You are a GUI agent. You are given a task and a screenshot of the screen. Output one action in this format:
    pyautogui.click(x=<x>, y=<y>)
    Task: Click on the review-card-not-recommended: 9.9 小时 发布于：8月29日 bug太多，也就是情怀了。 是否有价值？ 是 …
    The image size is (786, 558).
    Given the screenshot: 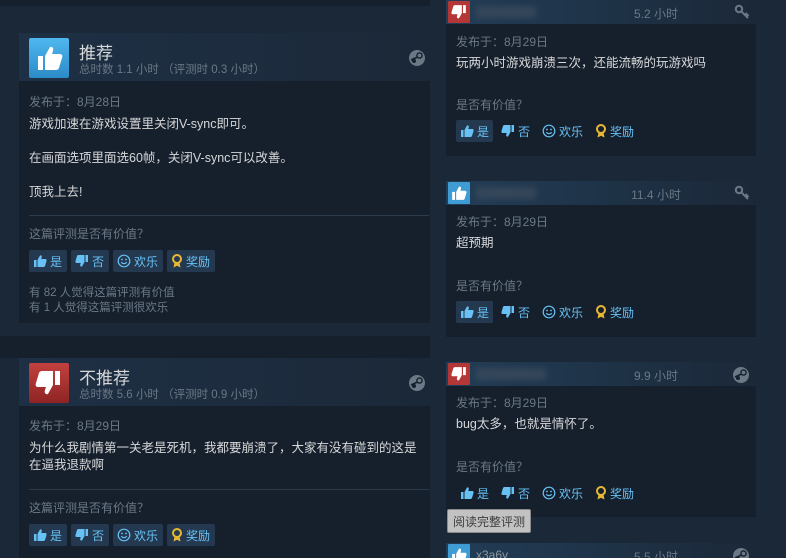 What is the action you would take?
    pyautogui.click(x=601, y=439)
    